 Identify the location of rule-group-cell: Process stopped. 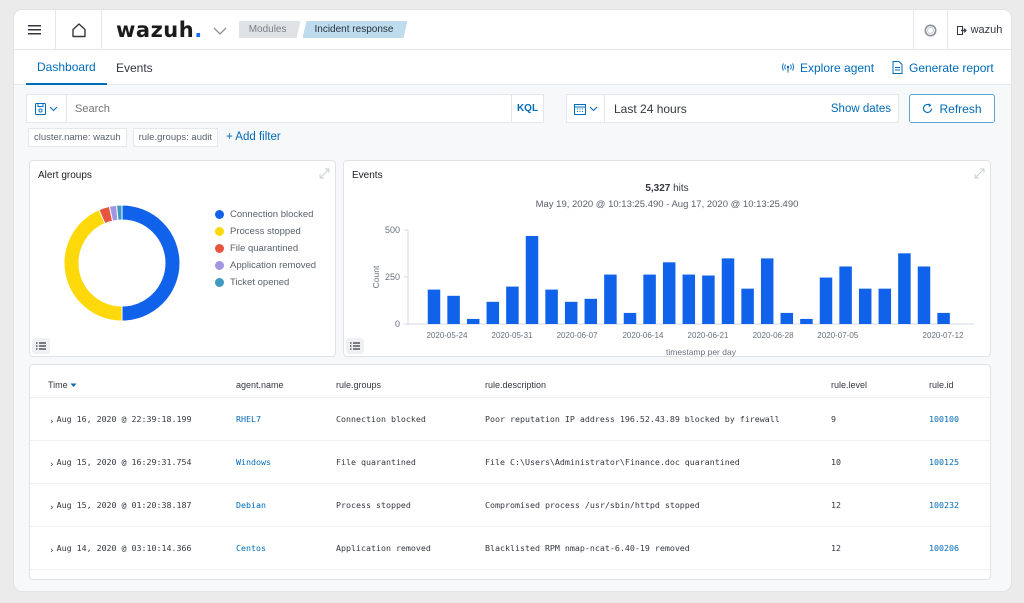
(373, 505).